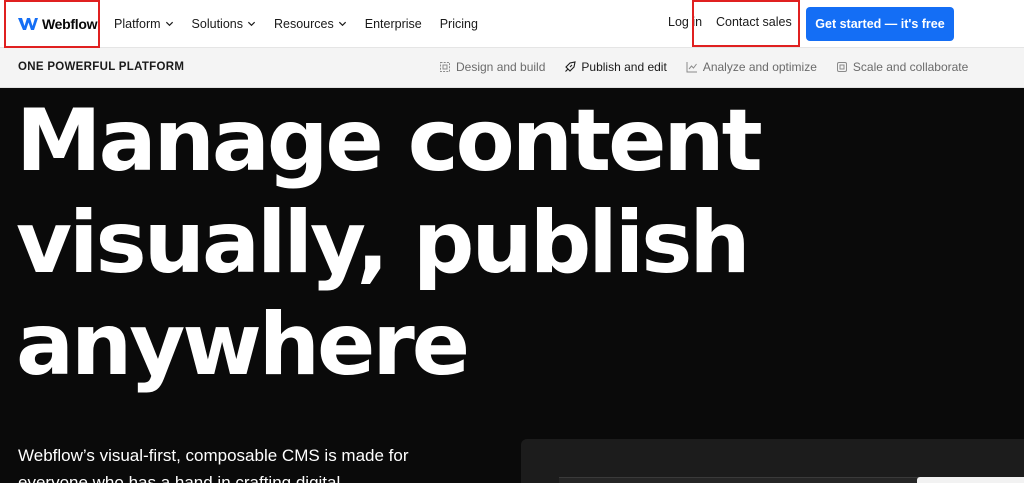 The image size is (1024, 483). What do you see at coordinates (28, 24) in the screenshot?
I see `webflow-w-logo-icon` at bounding box center [28, 24].